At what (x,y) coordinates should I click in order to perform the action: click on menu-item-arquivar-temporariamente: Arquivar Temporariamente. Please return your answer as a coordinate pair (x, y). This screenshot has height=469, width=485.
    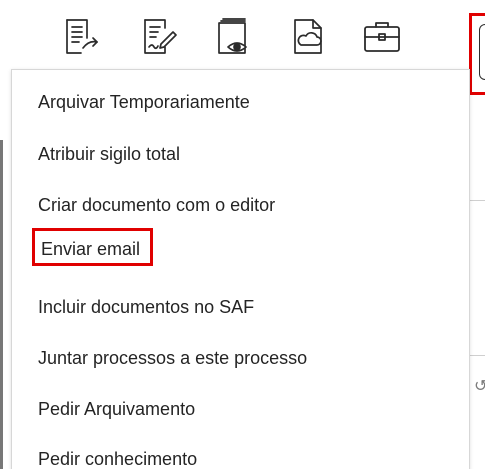
    Looking at the image, I should click on (144, 102).